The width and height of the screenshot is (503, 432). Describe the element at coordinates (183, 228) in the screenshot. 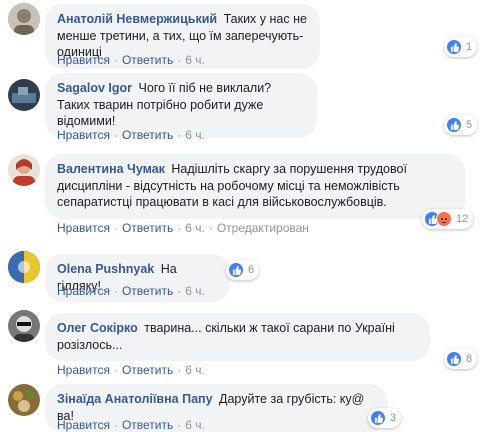

I see `comment-actions: Нравится · Ответить · 6 ч. · Отредактирован` at that location.